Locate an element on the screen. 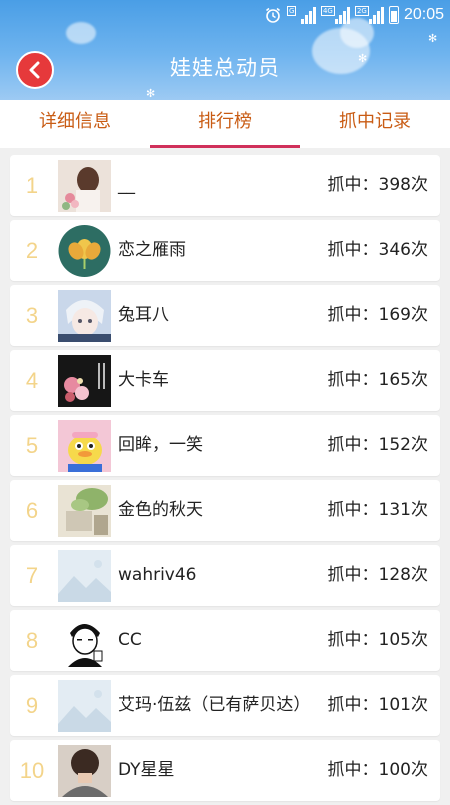  catch-count: 抓中：100次 is located at coordinates (377, 770).